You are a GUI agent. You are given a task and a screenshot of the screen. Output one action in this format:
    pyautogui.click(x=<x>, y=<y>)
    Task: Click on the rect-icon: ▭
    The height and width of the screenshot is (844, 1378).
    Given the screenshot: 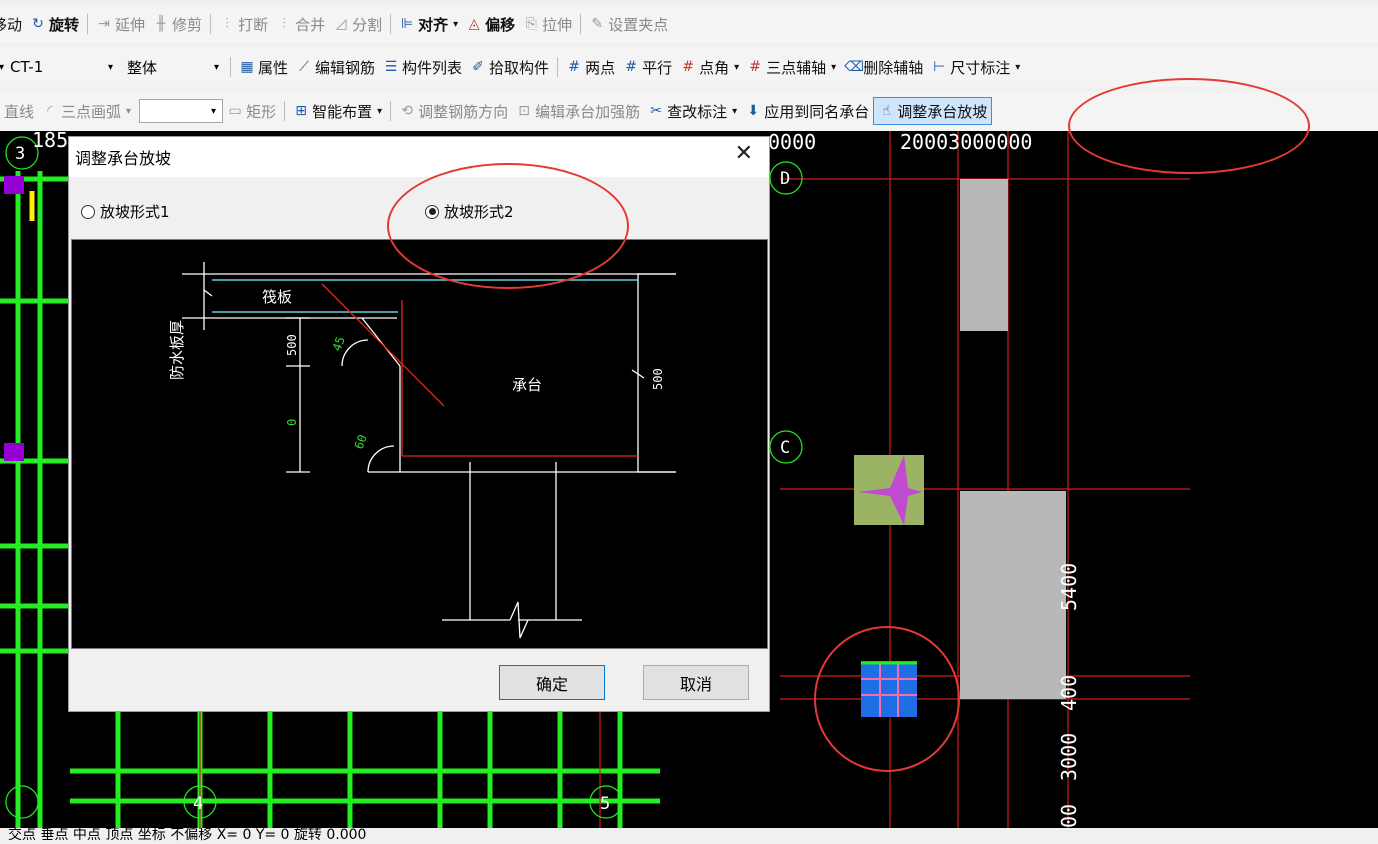 What is the action you would take?
    pyautogui.click(x=235, y=111)
    